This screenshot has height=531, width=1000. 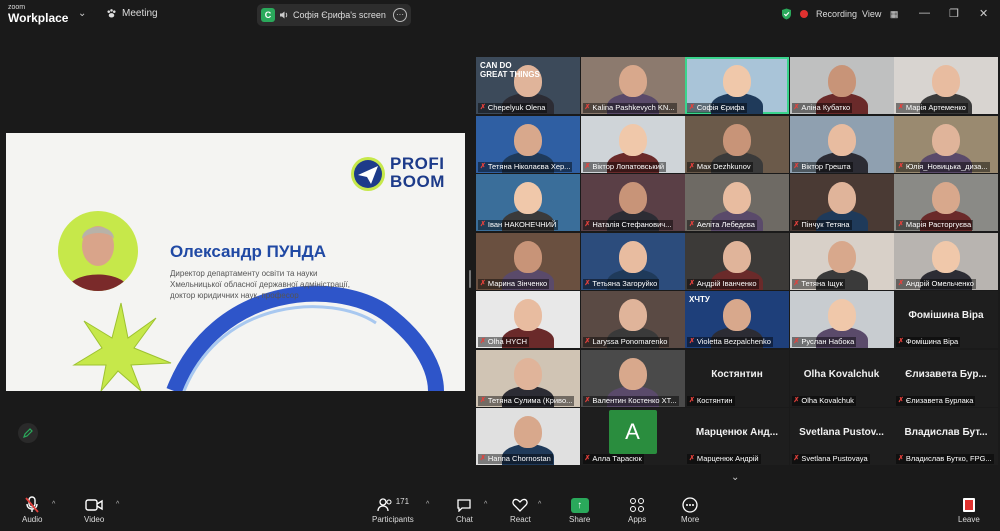 I want to click on recording-status: Recording, so click(x=819, y=14).